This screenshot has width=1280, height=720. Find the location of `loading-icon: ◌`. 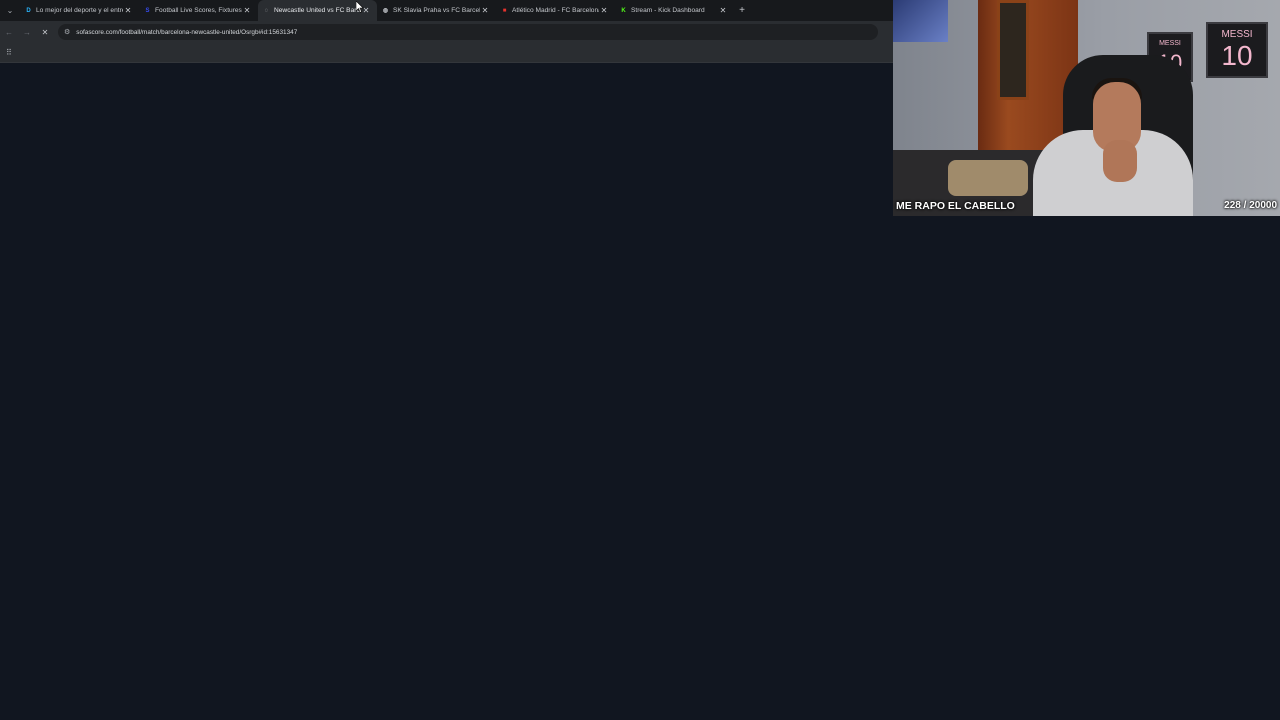

loading-icon: ◌ is located at coordinates (266, 10).